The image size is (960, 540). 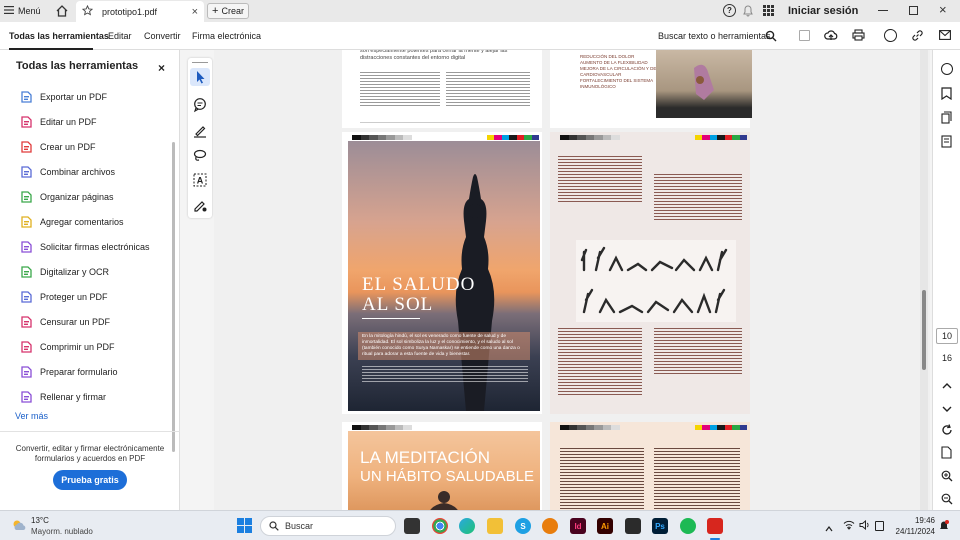 I want to click on weather-icon, so click(x=19, y=525).